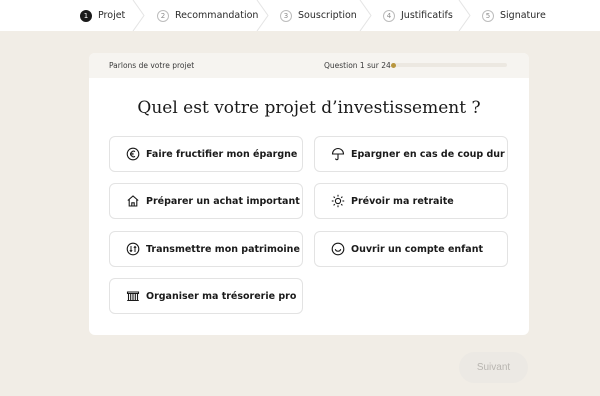 This screenshot has height=396, width=600. I want to click on question-title: Quel est votre projet d’investissement ?, so click(309, 108).